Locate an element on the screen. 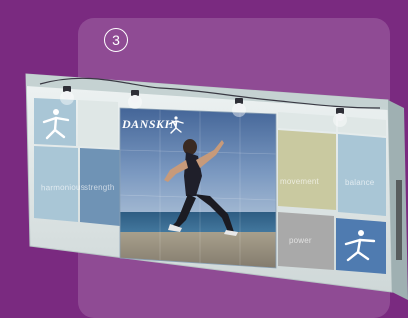 The image size is (408, 318). tile-top-left-light is located at coordinates (98, 124).